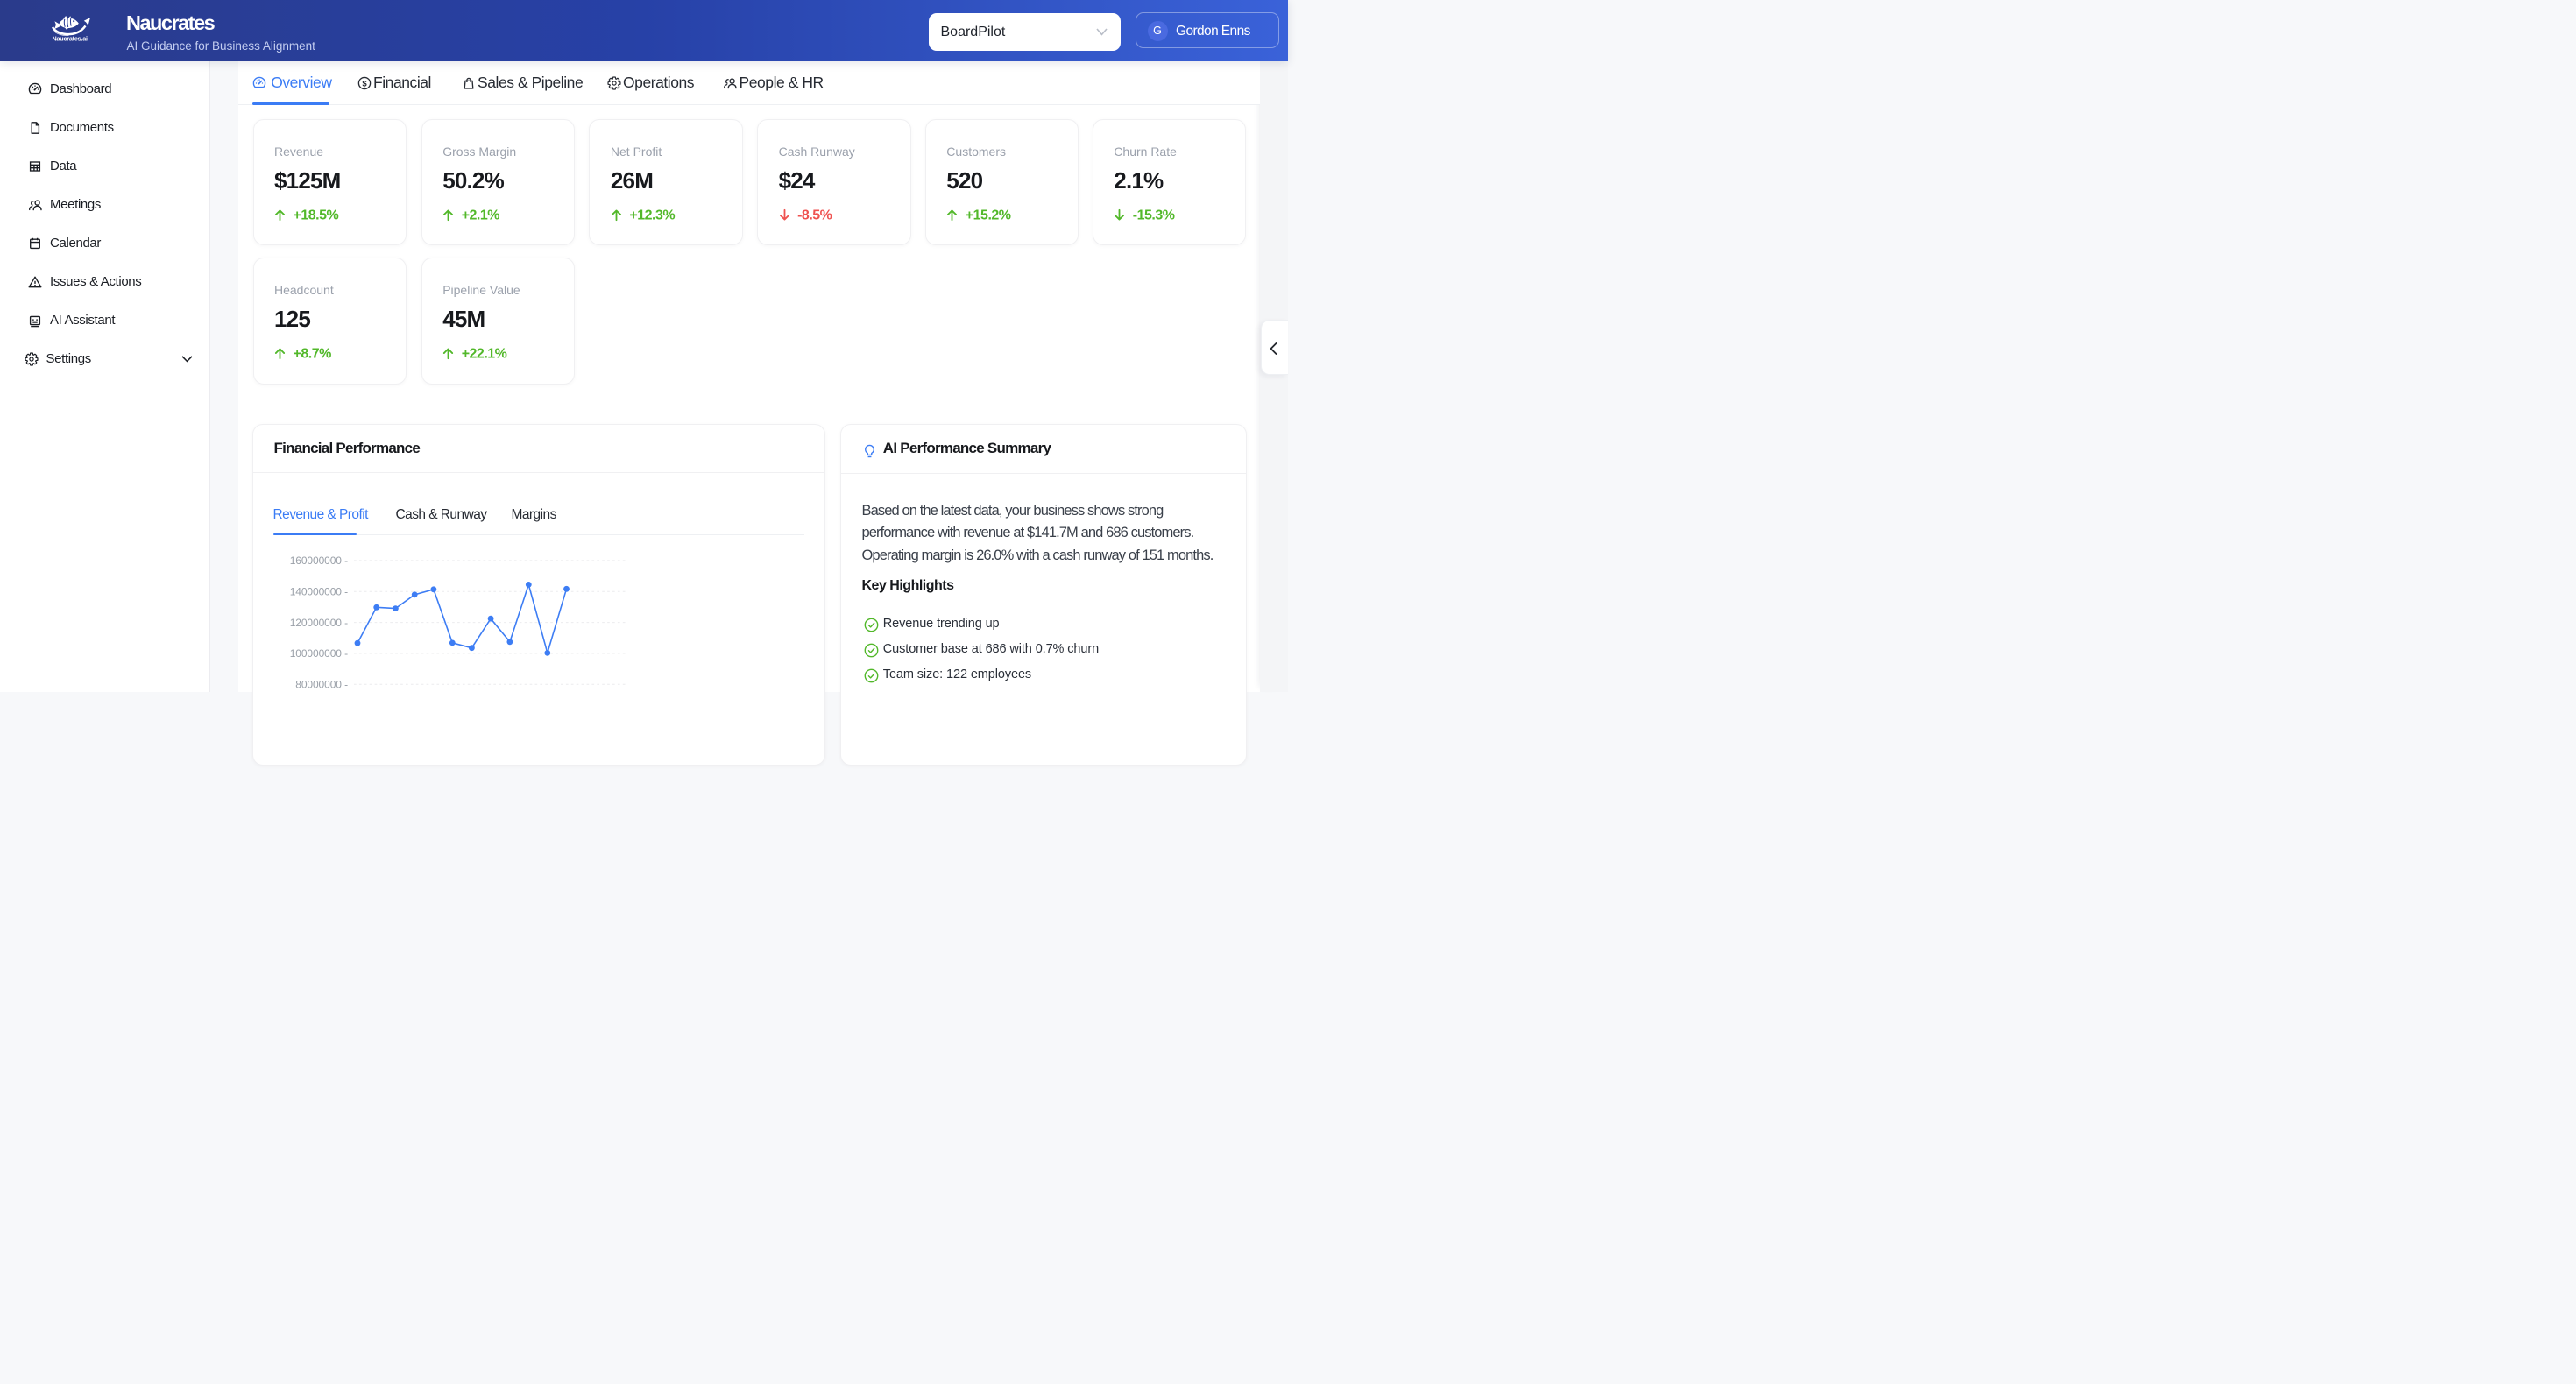 This screenshot has width=2576, height=1384. Describe the element at coordinates (319, 561) in the screenshot. I see `svg-text: 160000000 -` at that location.